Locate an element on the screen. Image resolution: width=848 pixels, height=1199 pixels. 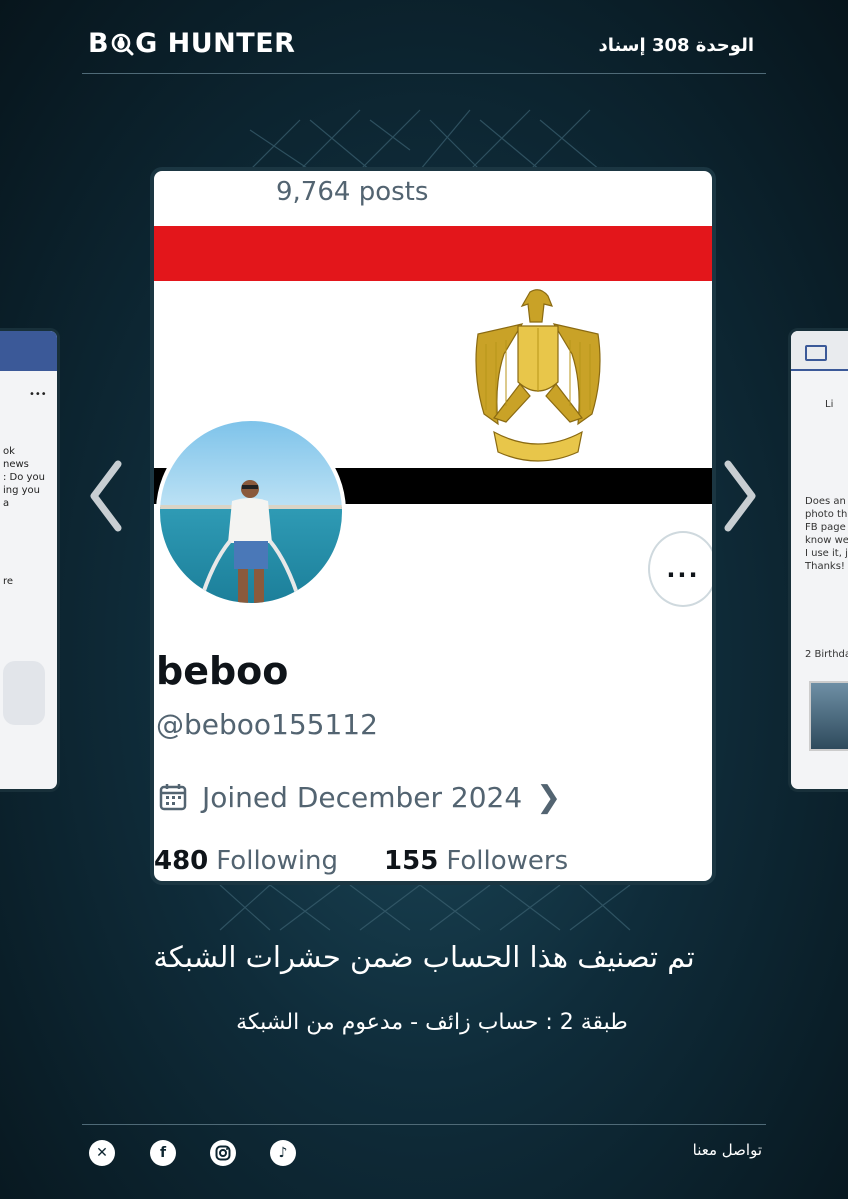
joined-date-row: Joined December 2024 ❯ is located at coordinates (359, 797).